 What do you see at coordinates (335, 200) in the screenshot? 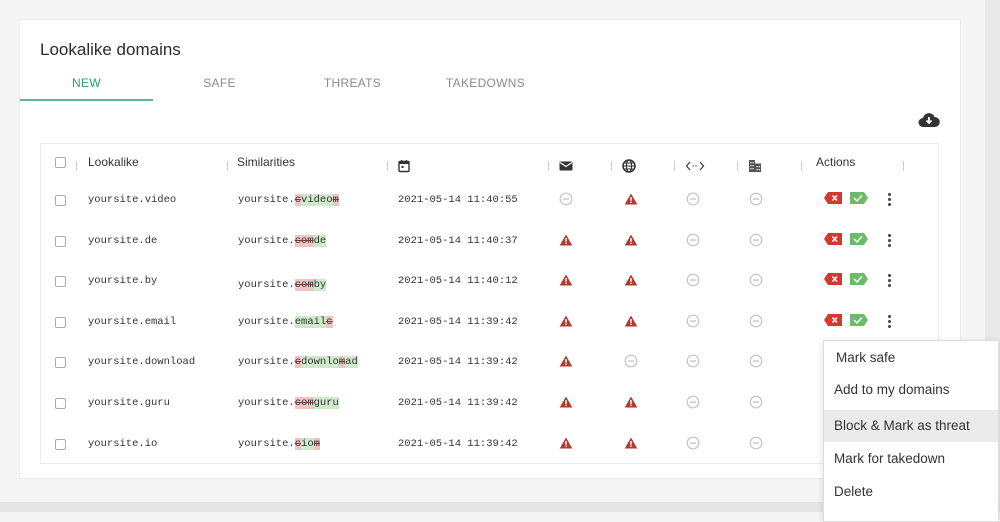
I see `similarity-removed: m` at bounding box center [335, 200].